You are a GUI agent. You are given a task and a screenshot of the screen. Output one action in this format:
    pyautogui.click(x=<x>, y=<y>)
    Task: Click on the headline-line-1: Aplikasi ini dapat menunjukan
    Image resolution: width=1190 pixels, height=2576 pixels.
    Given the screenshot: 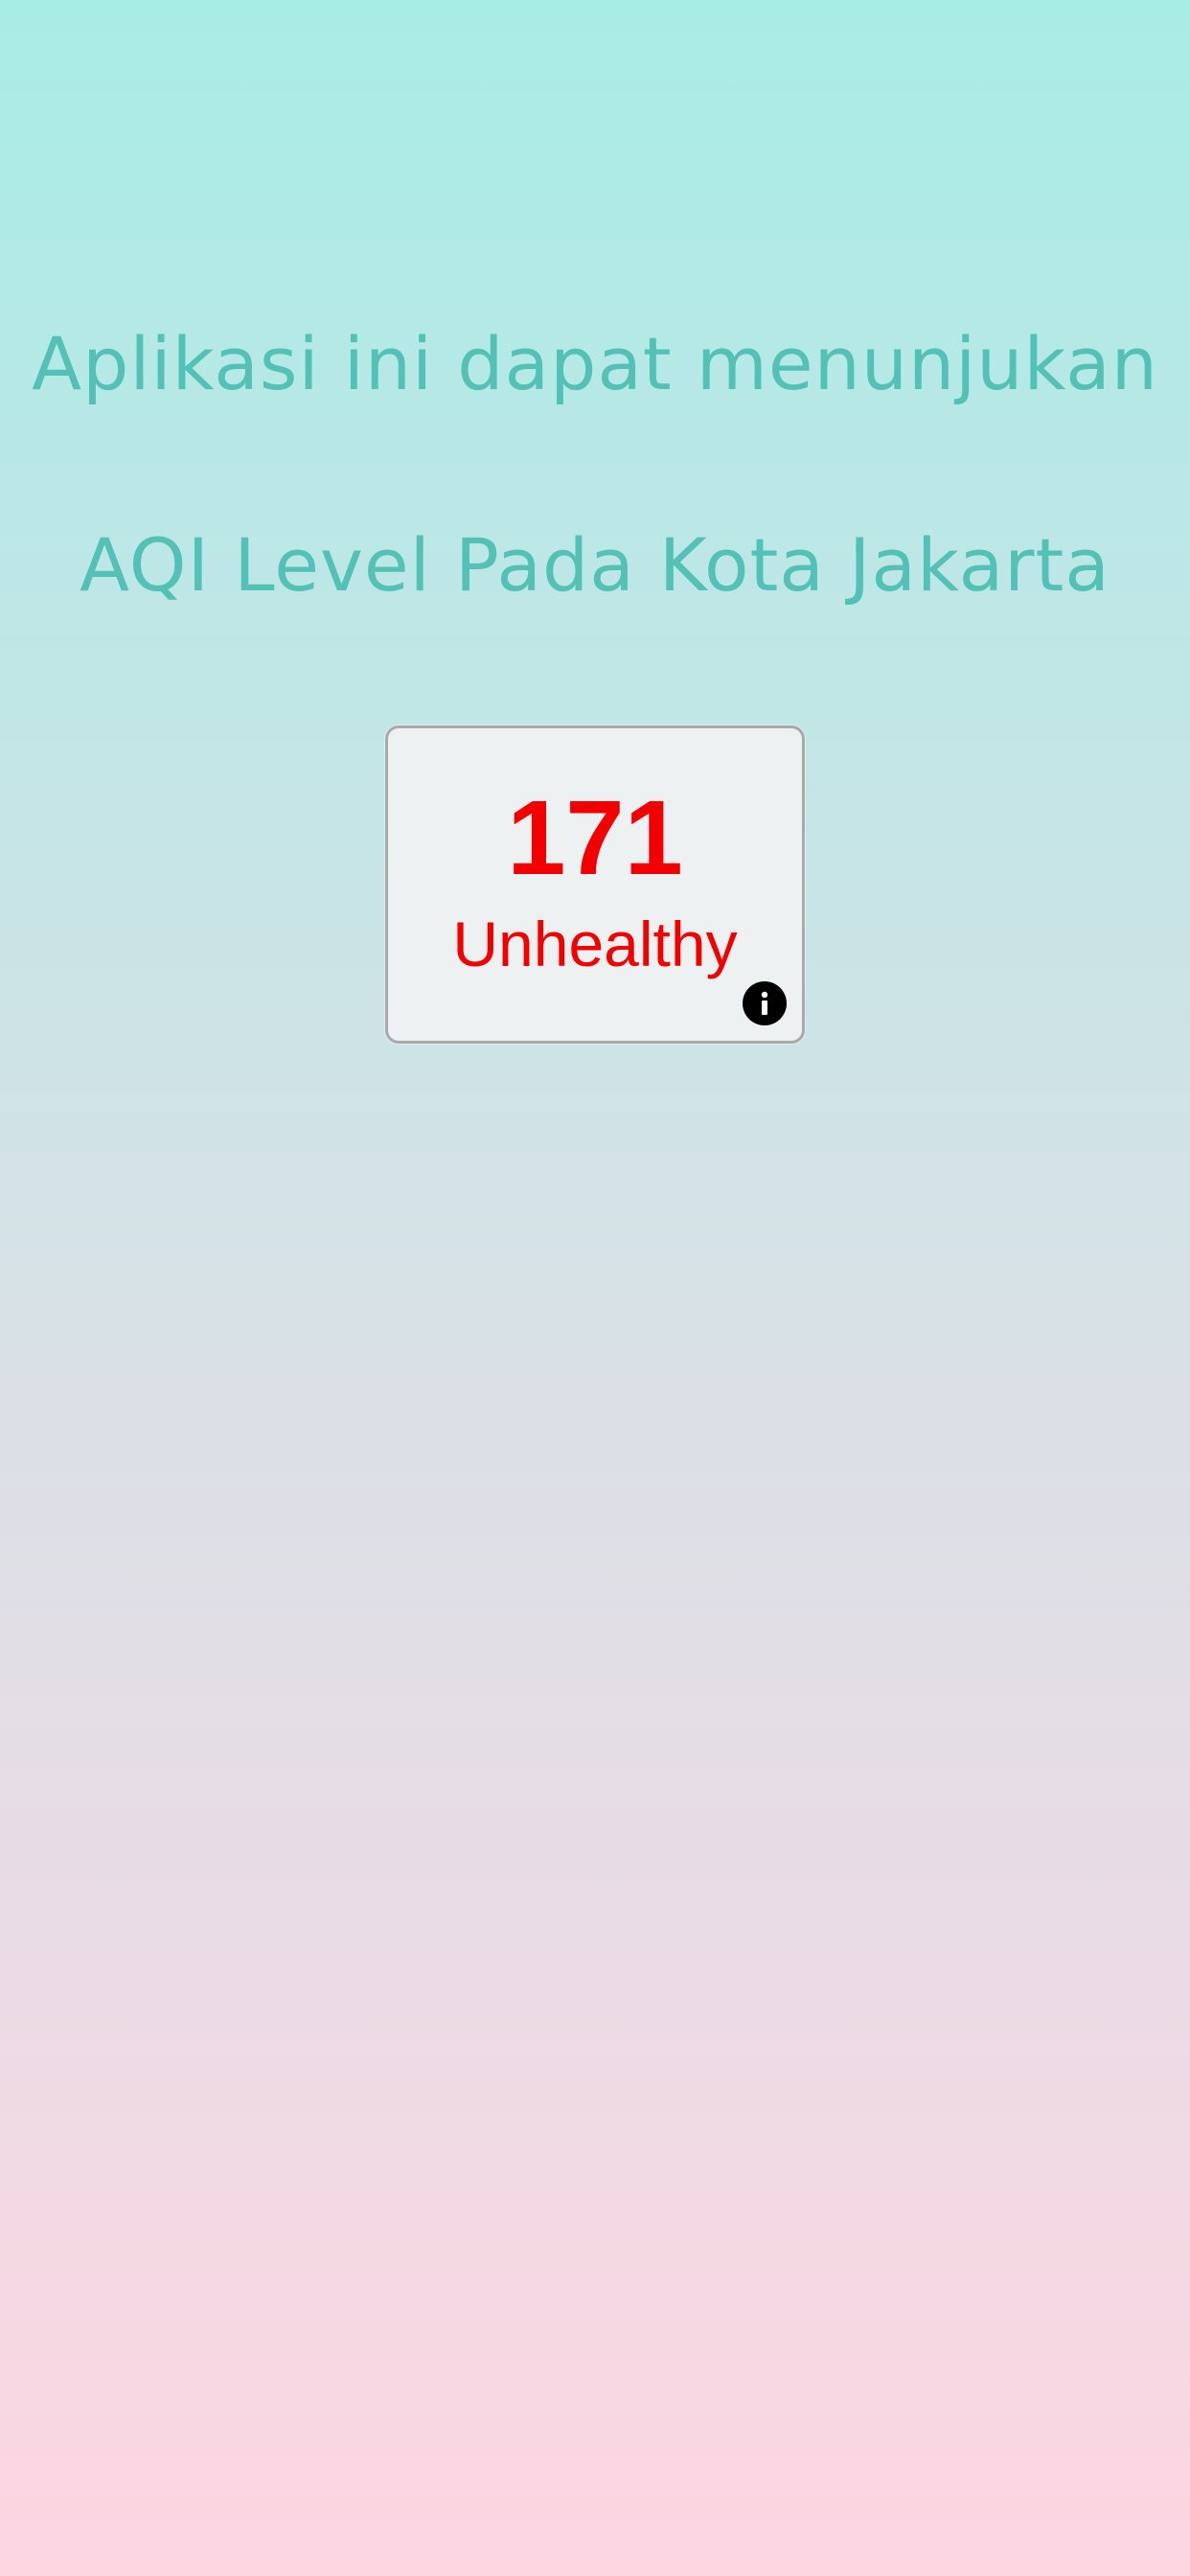 What is the action you would take?
    pyautogui.click(x=595, y=363)
    